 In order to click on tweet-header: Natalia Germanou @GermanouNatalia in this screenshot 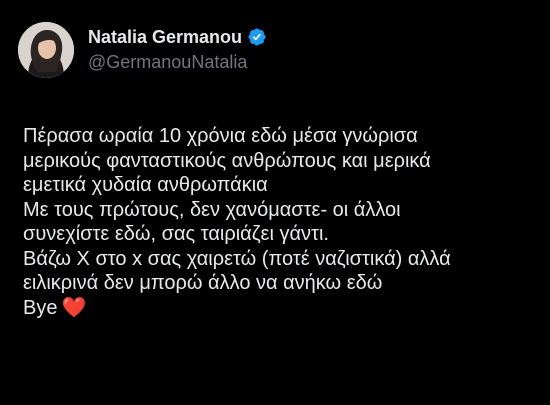, I will do `click(142, 50)`.